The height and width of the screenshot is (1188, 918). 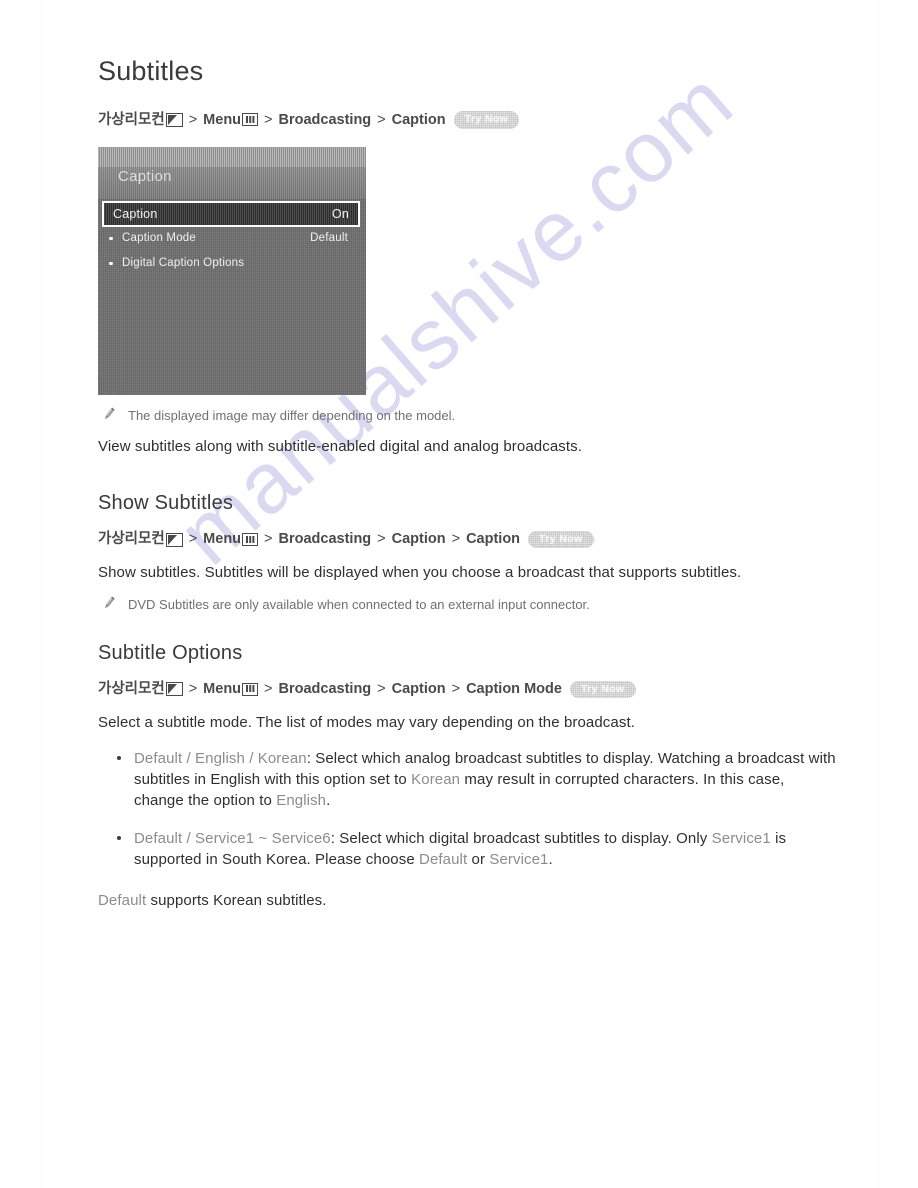 I want to click on section-title-subtitle-options: Subtitle Options, so click(x=170, y=652).